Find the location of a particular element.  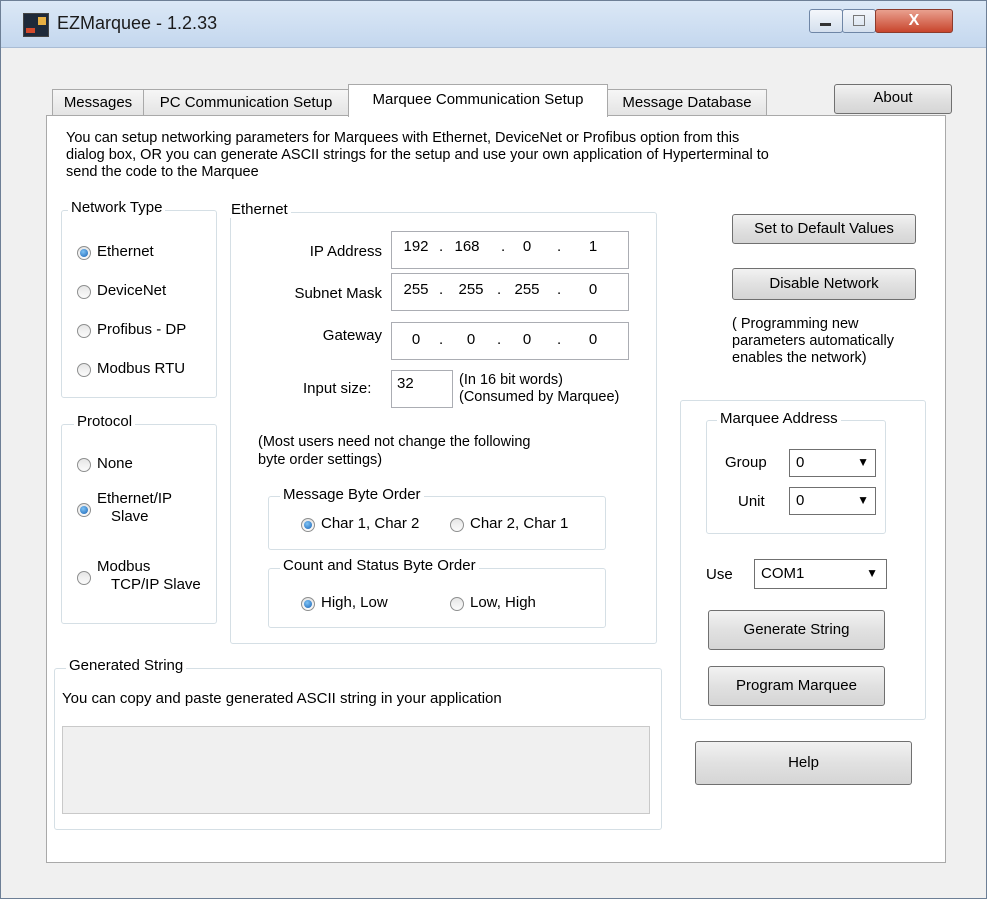

ip-octet: 0 is located at coordinates (527, 246).